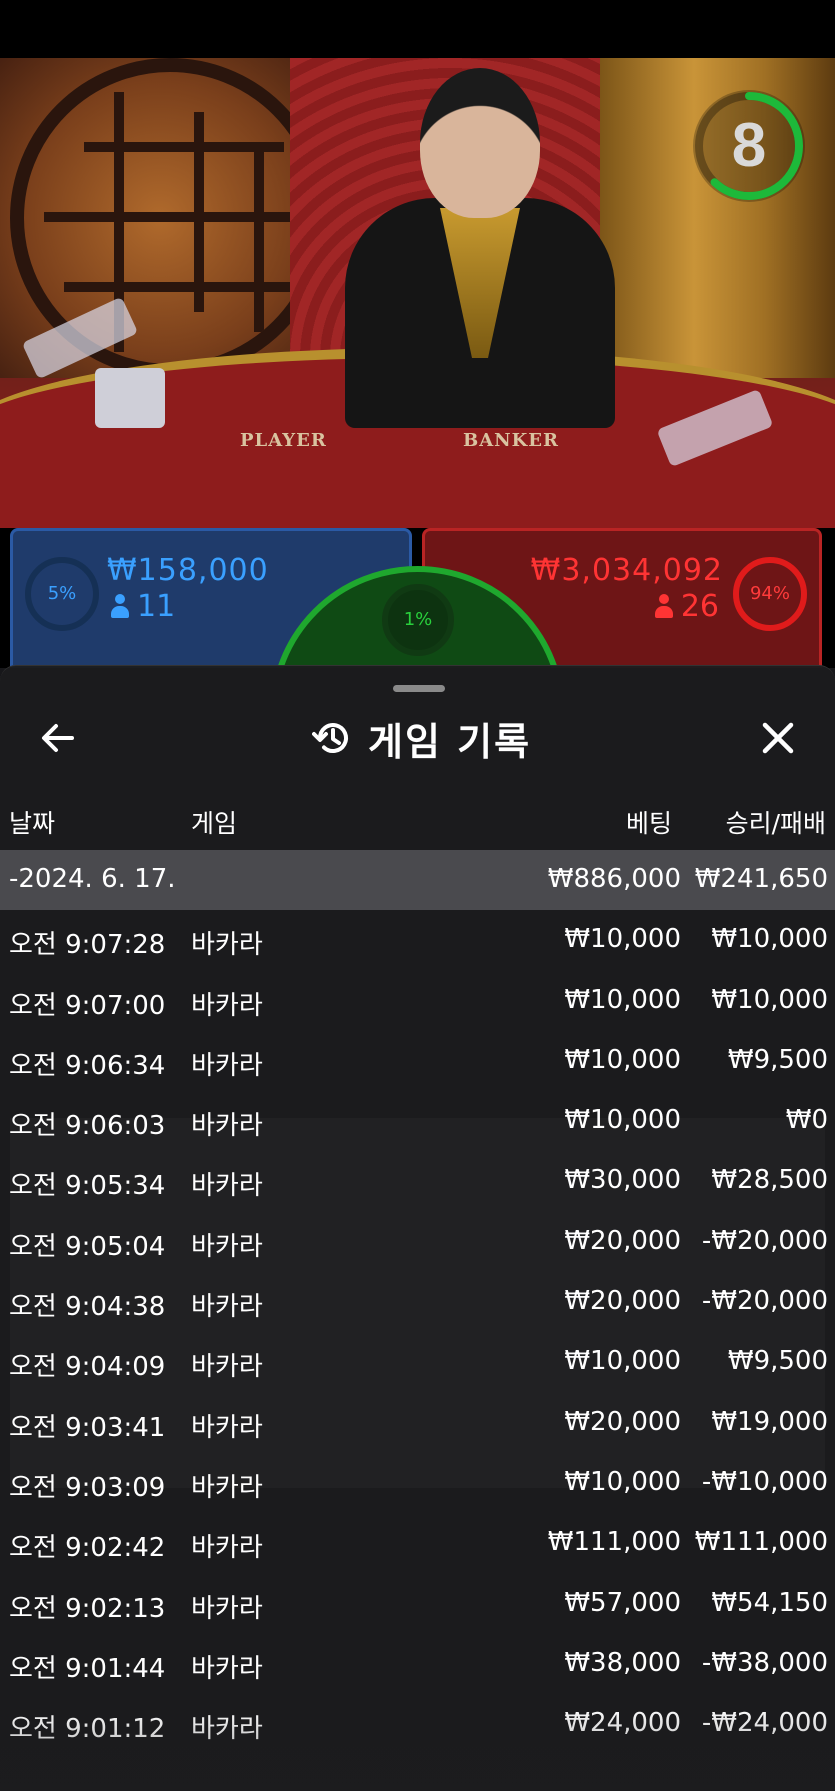  I want to click on history-clock-icon, so click(330, 738).